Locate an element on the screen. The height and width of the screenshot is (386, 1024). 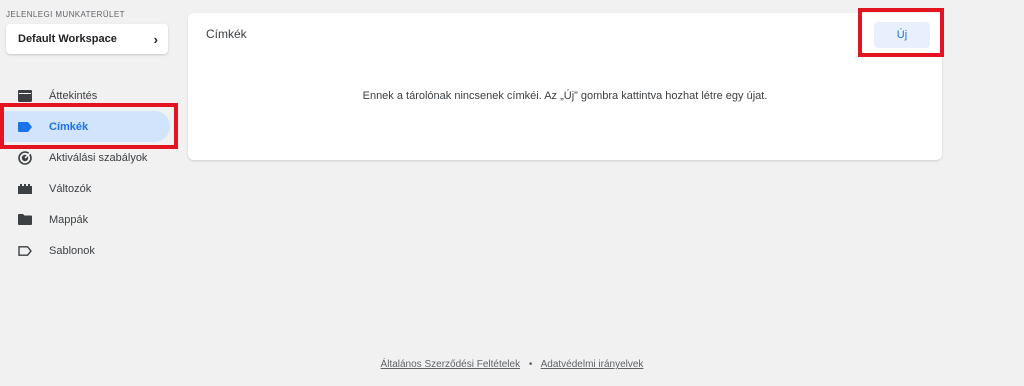
sidebar-item-variables: Változók is located at coordinates (90, 188).